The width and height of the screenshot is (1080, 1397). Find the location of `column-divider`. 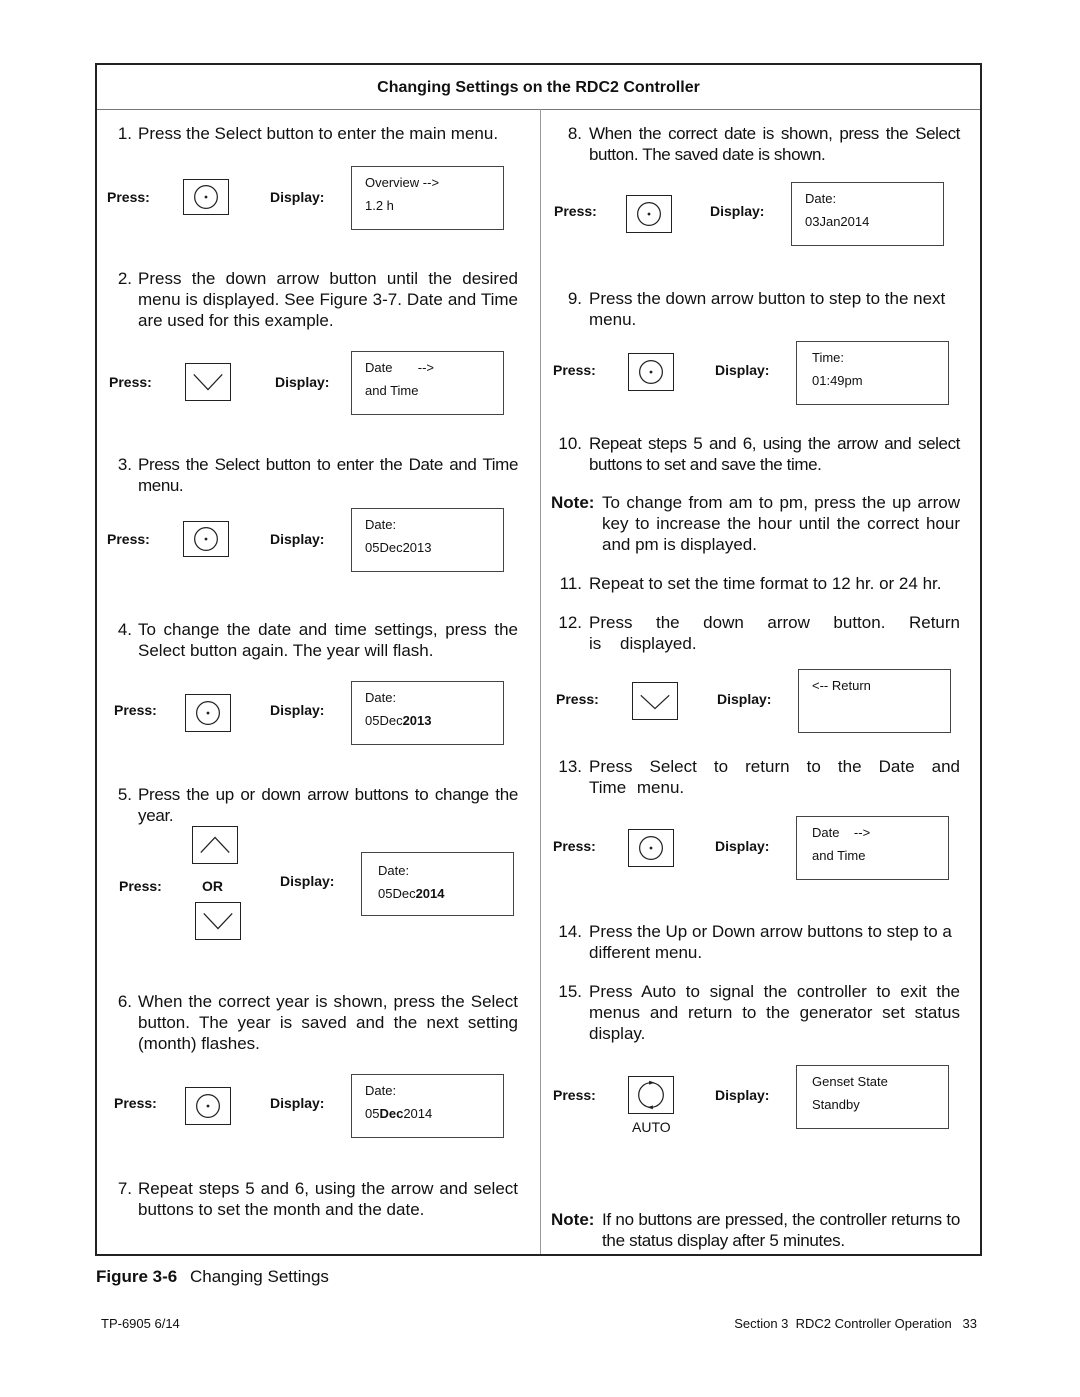

column-divider is located at coordinates (540, 681).